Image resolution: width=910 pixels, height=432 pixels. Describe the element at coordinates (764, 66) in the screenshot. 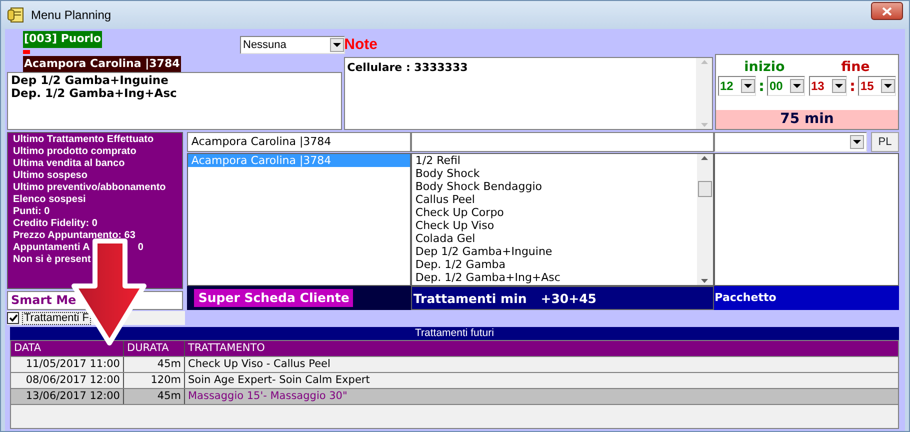

I see `start-label: inizio` at that location.